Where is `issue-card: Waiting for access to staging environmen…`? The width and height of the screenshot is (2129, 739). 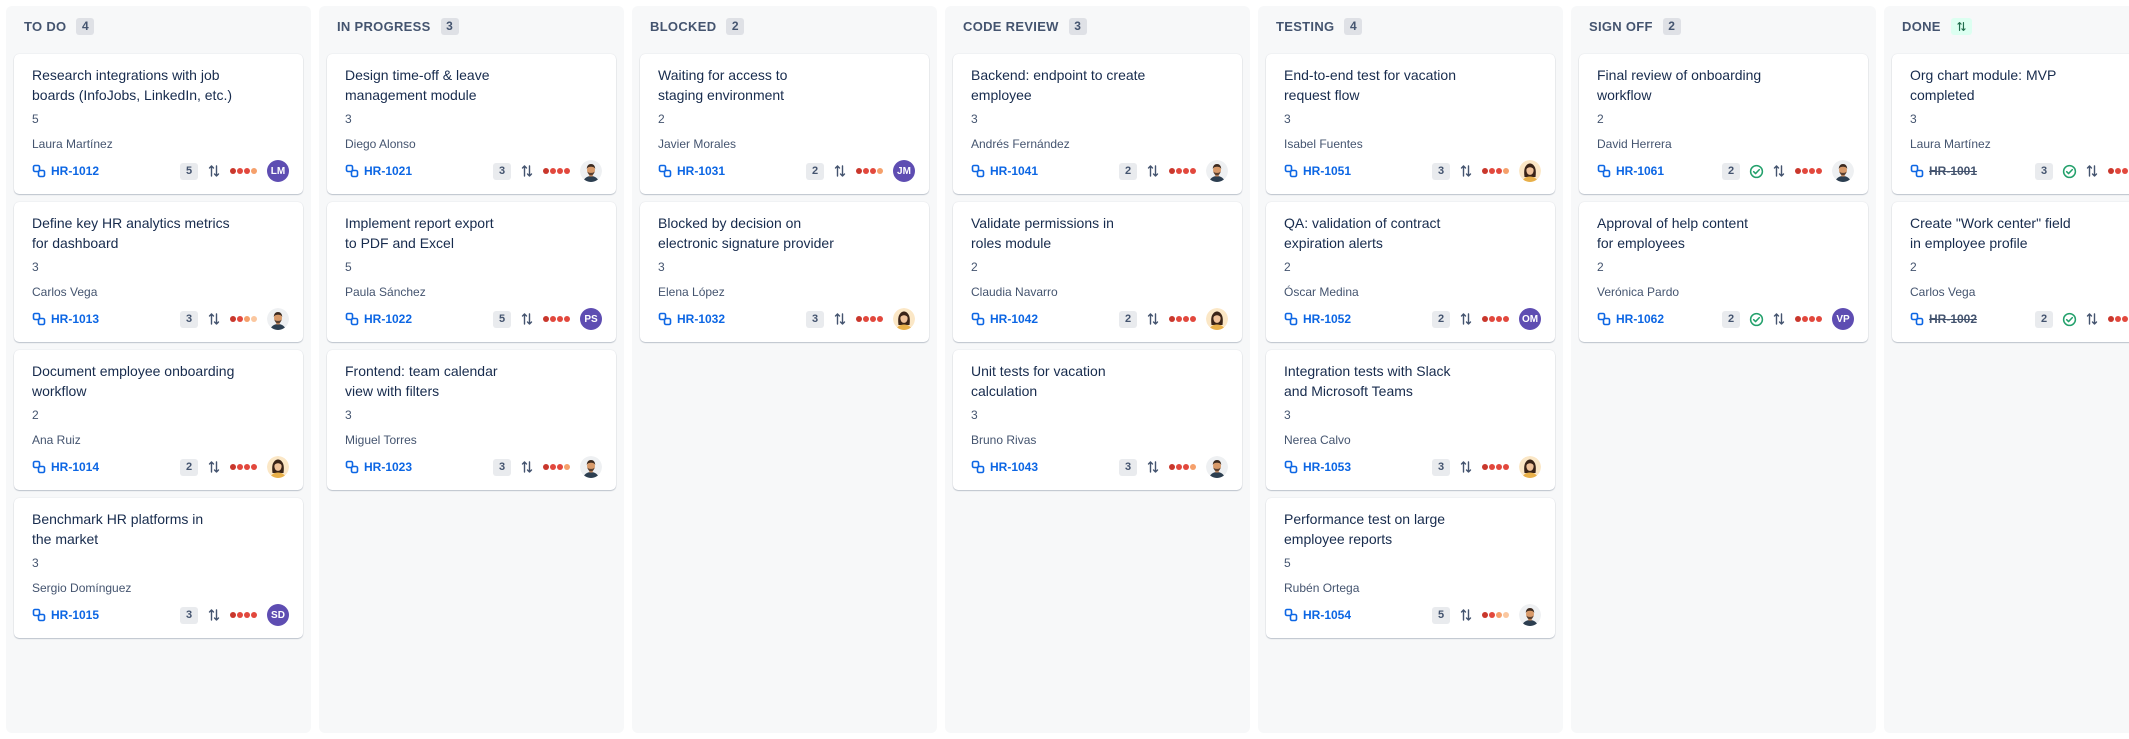 issue-card: Waiting for access to staging environmen… is located at coordinates (784, 124).